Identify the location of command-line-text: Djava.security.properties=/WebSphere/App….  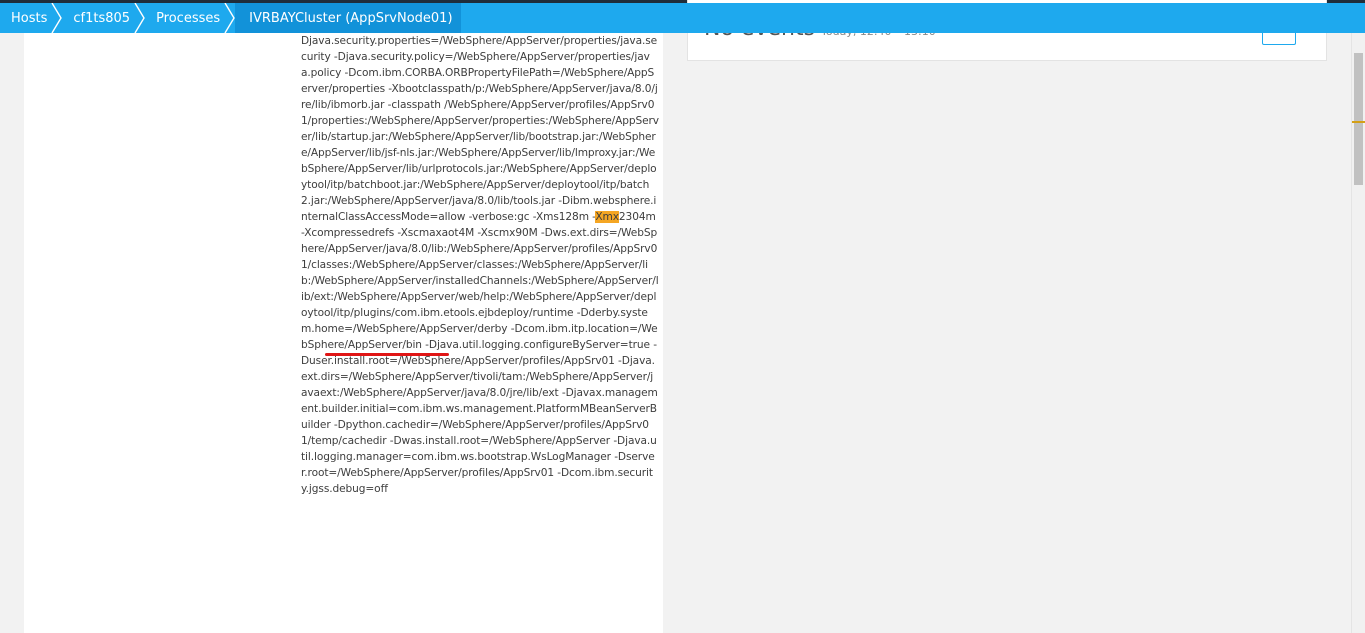
(480, 129).